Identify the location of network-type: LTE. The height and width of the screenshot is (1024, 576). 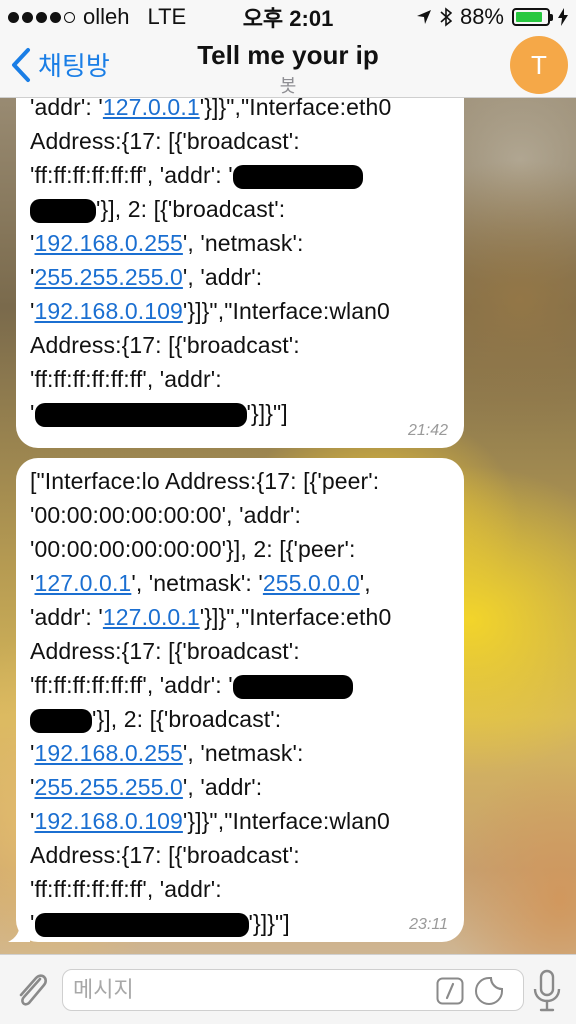
(167, 16).